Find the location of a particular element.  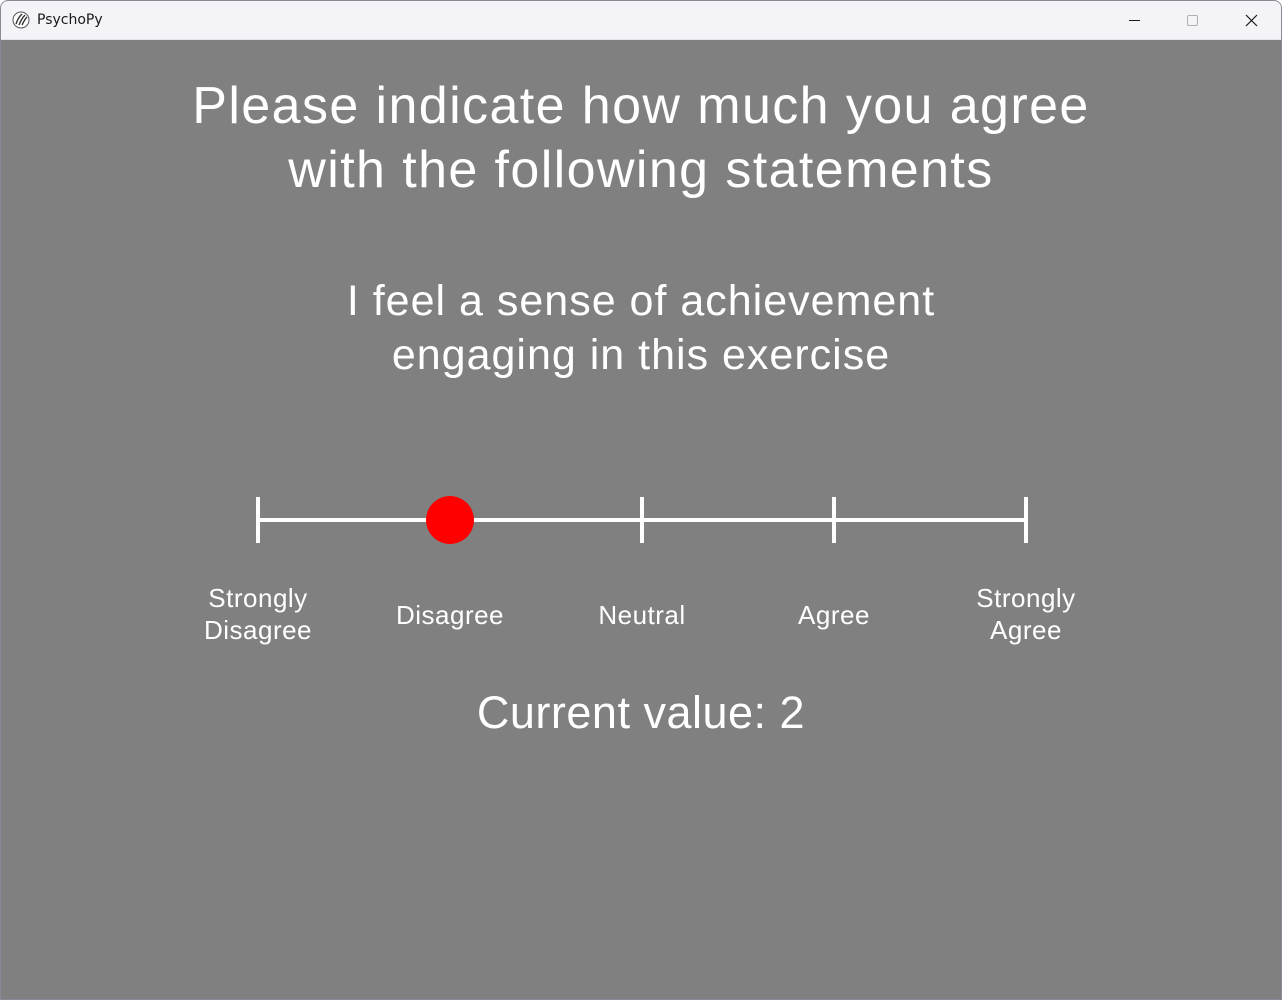

current-value-text: Current value: 2 is located at coordinates (641, 712).